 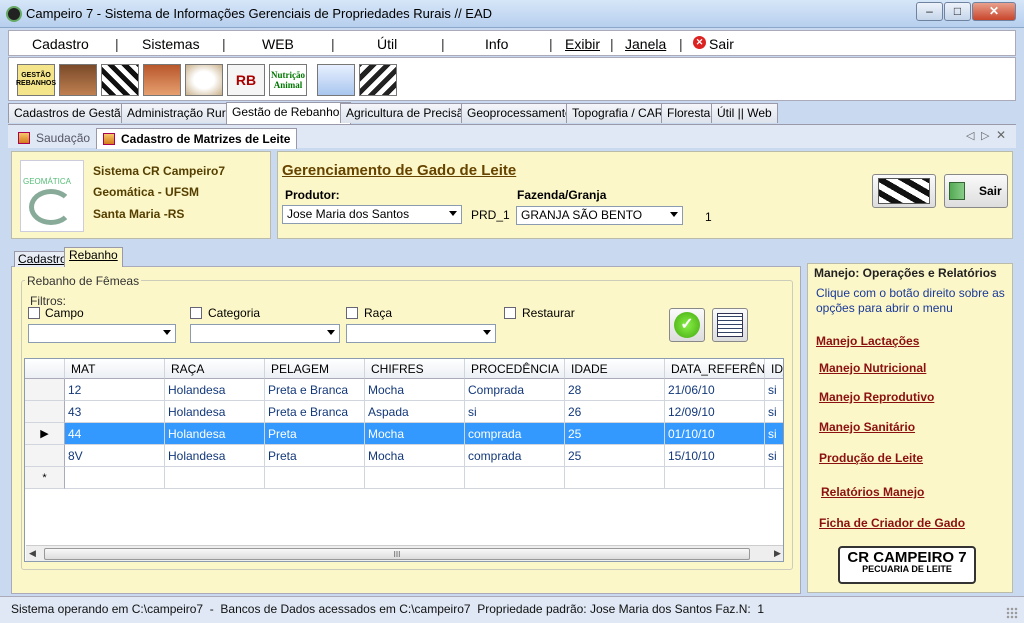 What do you see at coordinates (78, 80) in the screenshot?
I see `cattle-beef-icon` at bounding box center [78, 80].